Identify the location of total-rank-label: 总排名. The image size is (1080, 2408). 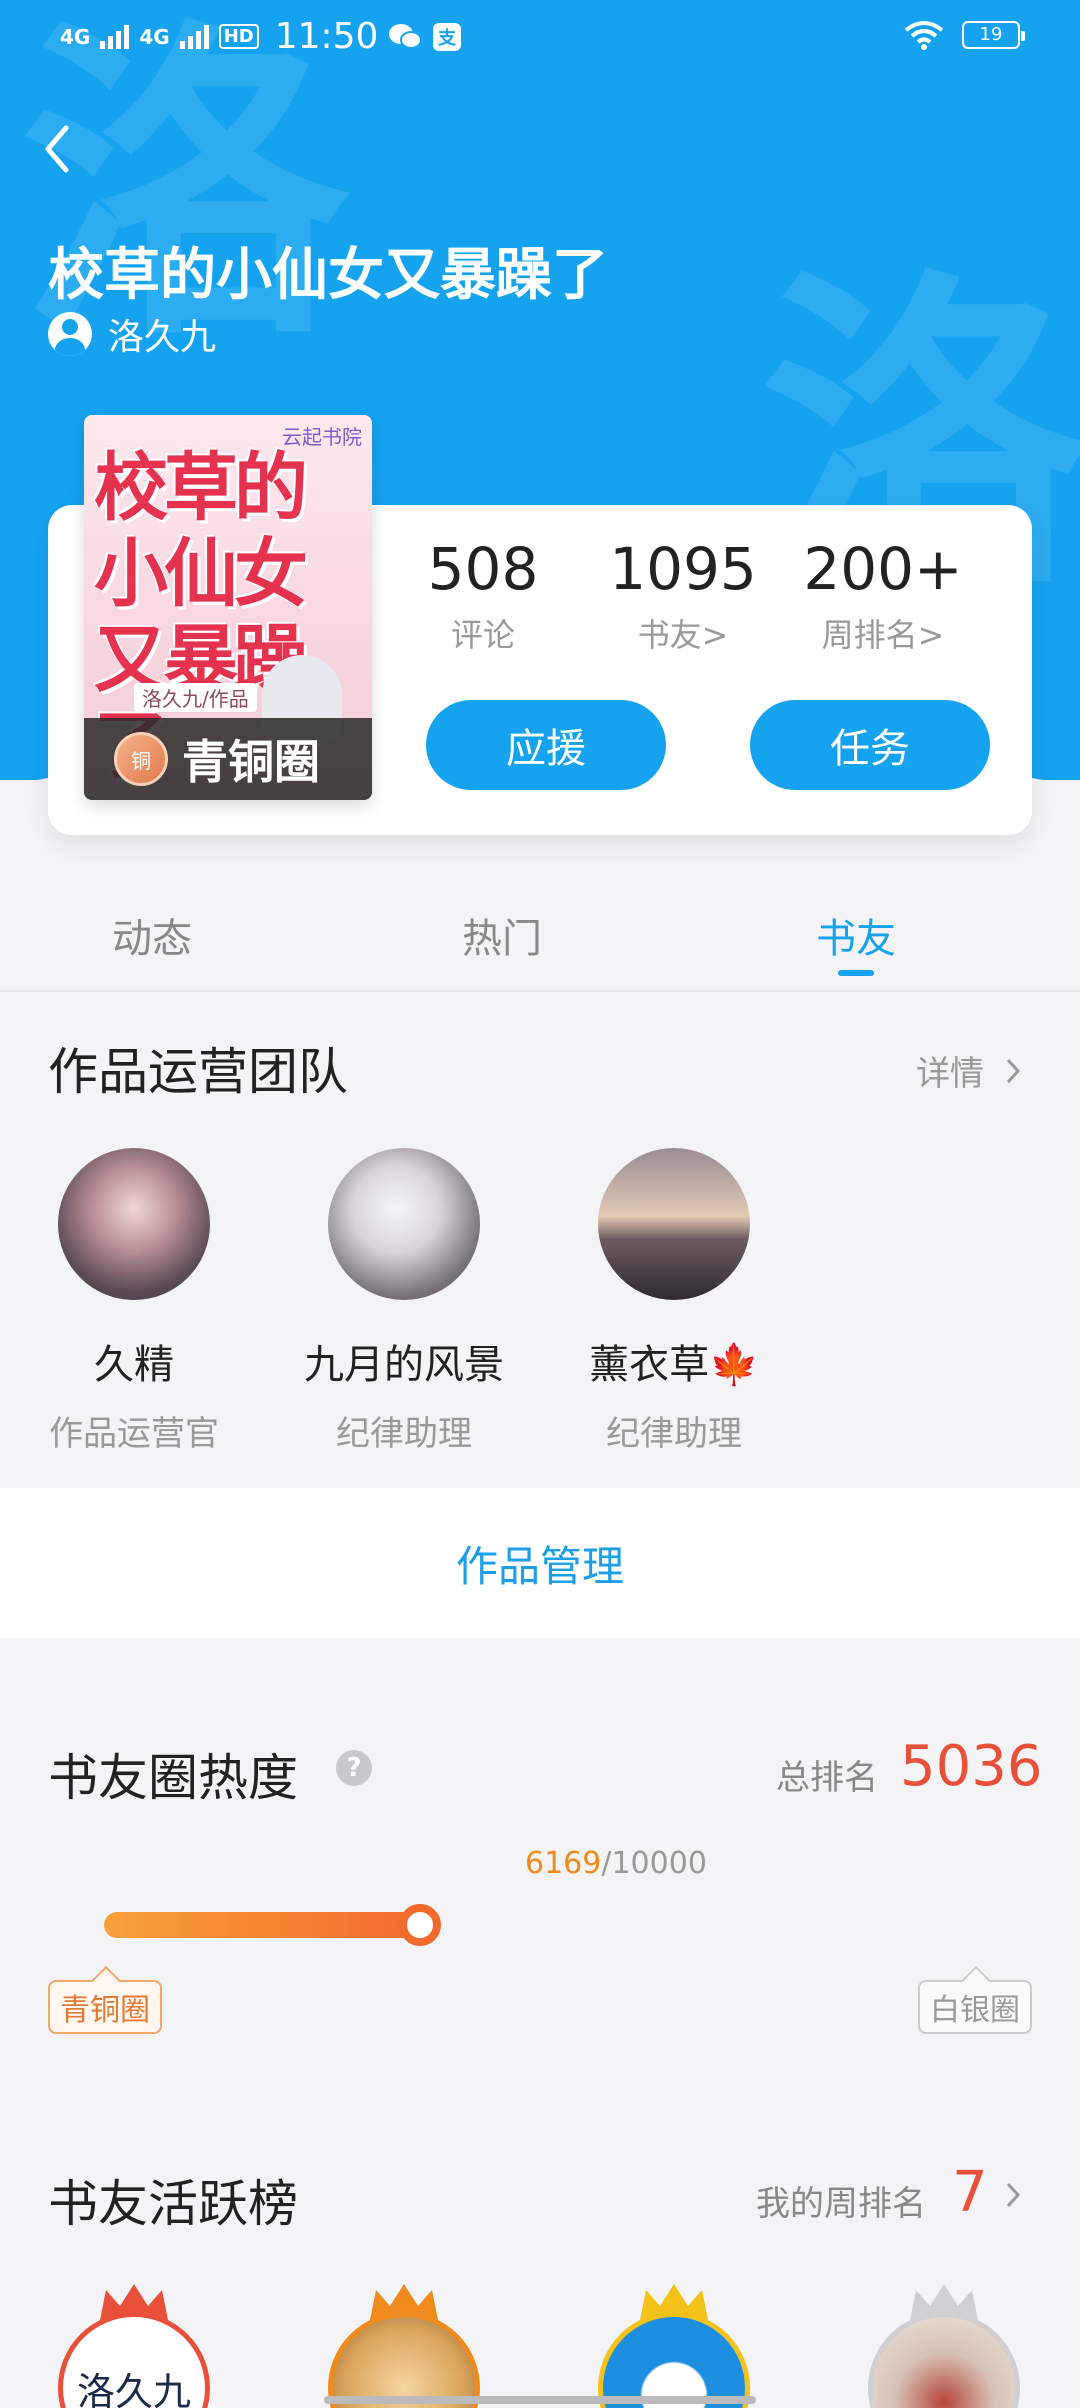
(827, 1778).